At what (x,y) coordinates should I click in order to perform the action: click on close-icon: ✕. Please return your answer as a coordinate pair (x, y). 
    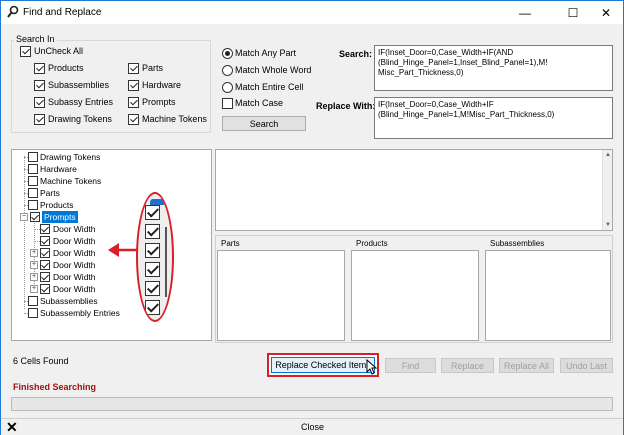
    Looking at the image, I should click on (606, 12).